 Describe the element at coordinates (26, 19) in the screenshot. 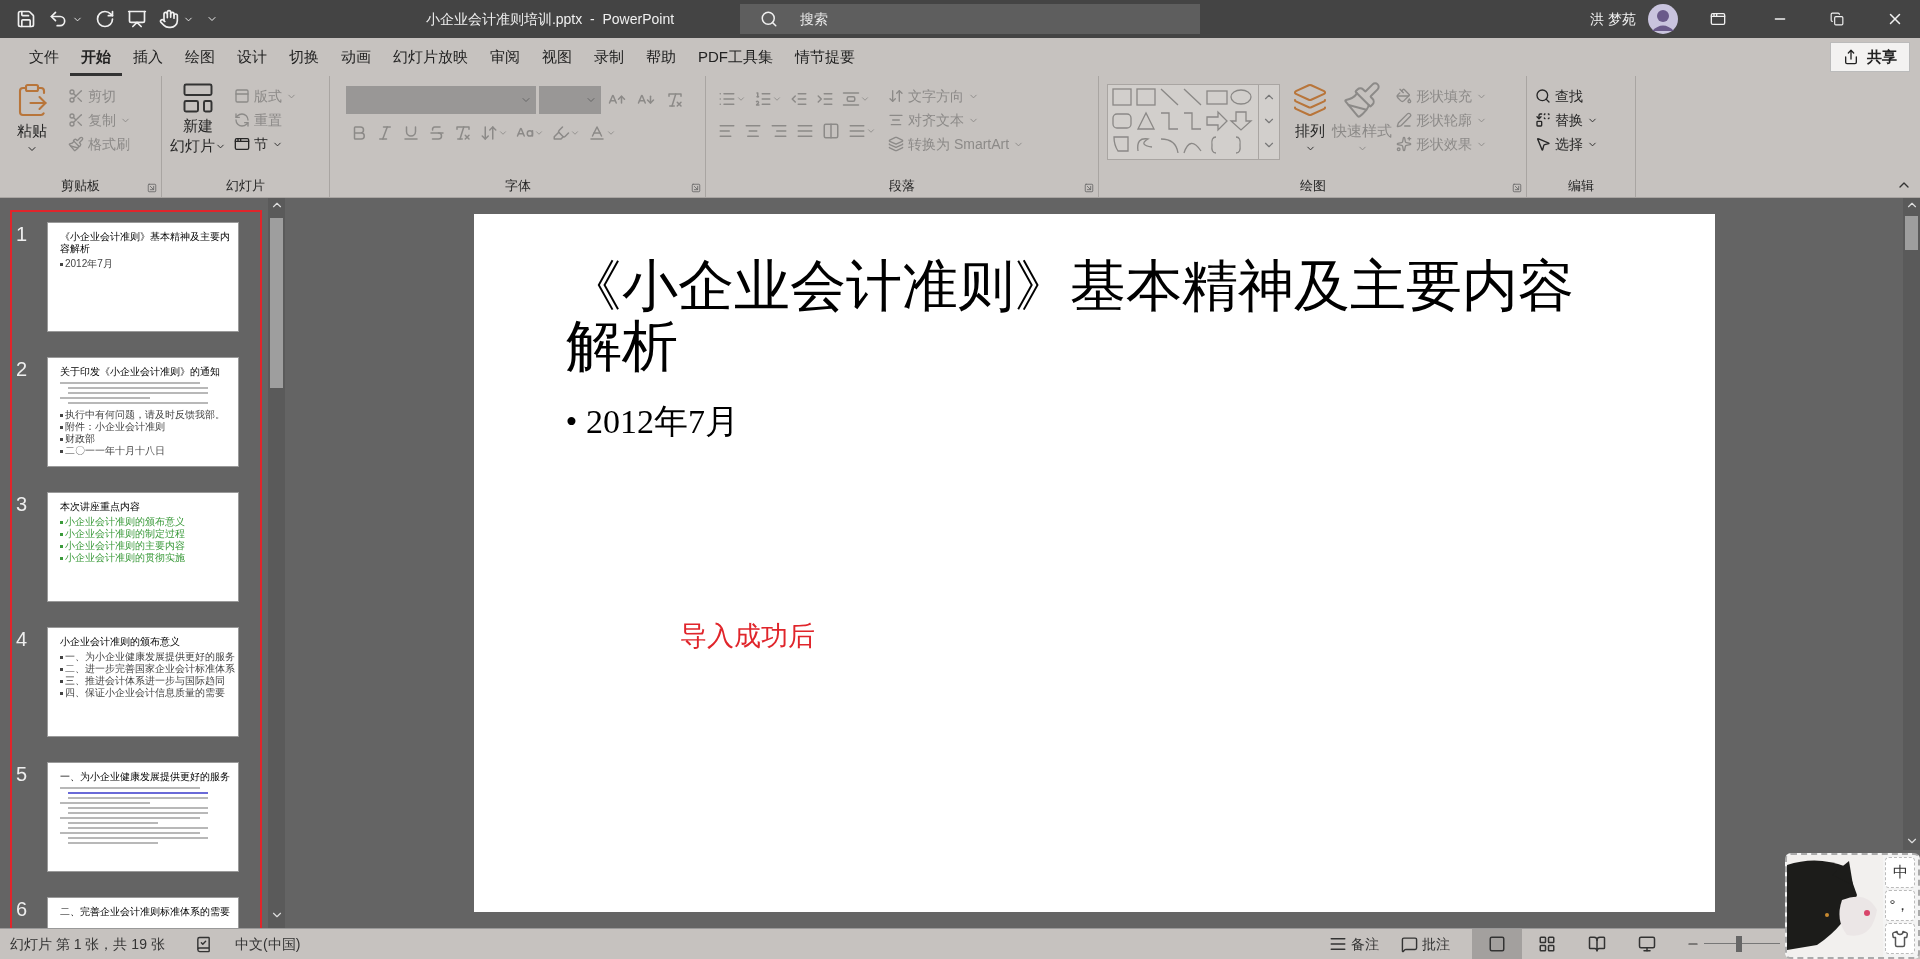

I see `save-icon` at that location.